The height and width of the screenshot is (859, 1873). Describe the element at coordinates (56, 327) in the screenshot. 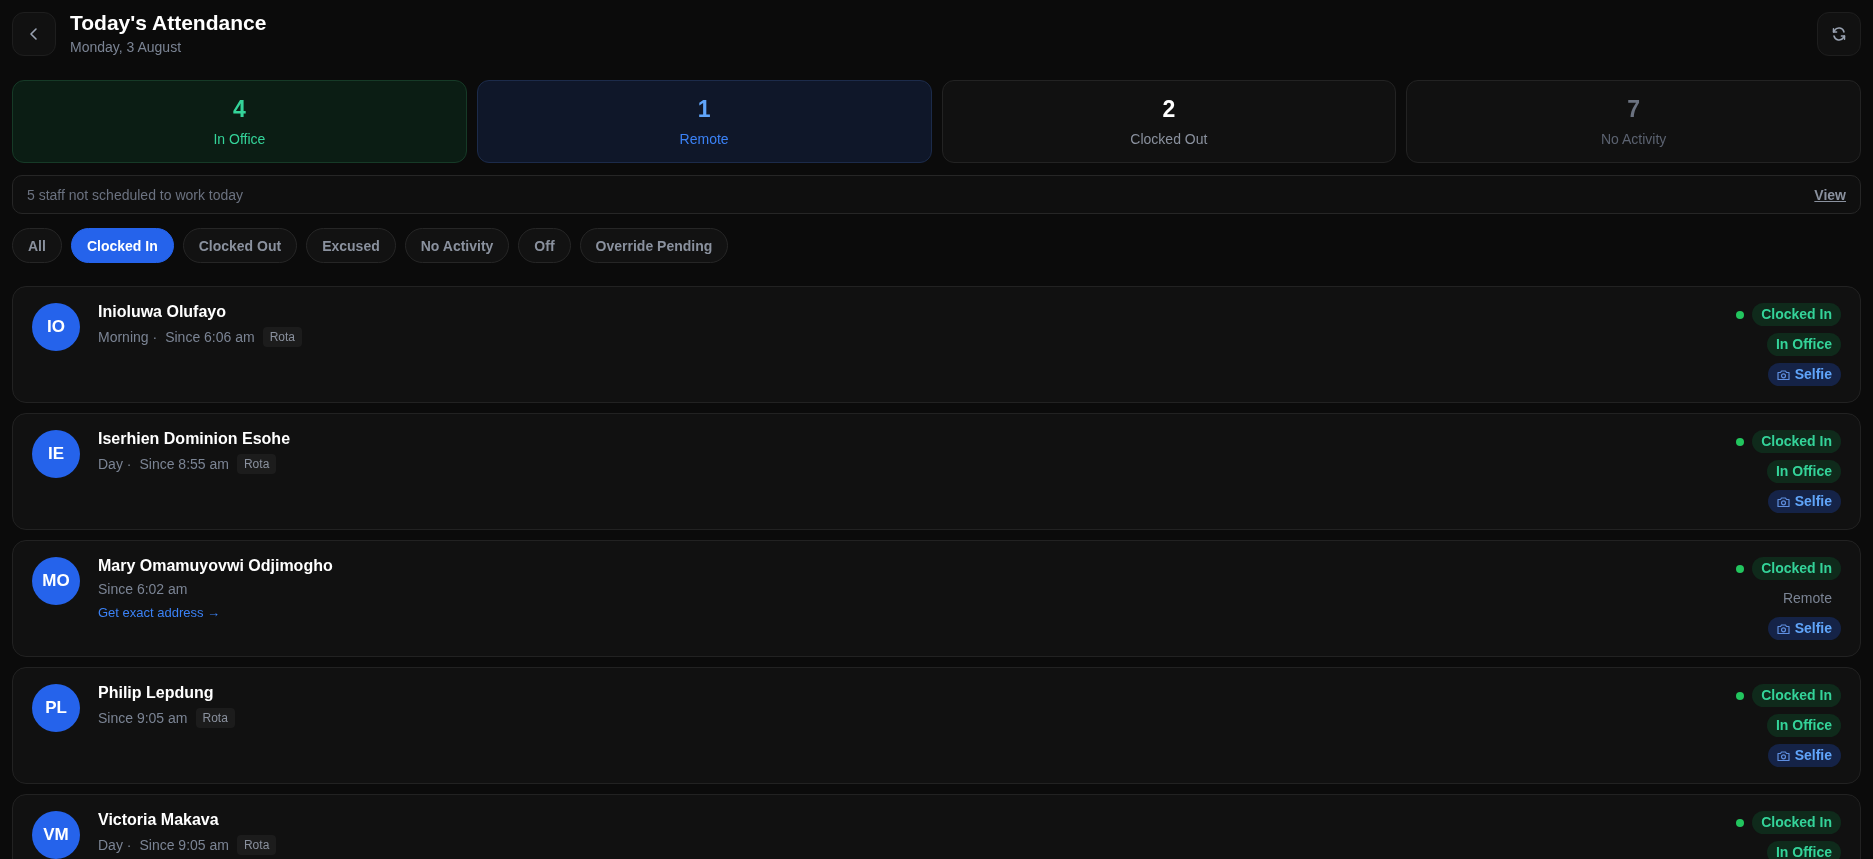

I see `avatar: IO` at that location.